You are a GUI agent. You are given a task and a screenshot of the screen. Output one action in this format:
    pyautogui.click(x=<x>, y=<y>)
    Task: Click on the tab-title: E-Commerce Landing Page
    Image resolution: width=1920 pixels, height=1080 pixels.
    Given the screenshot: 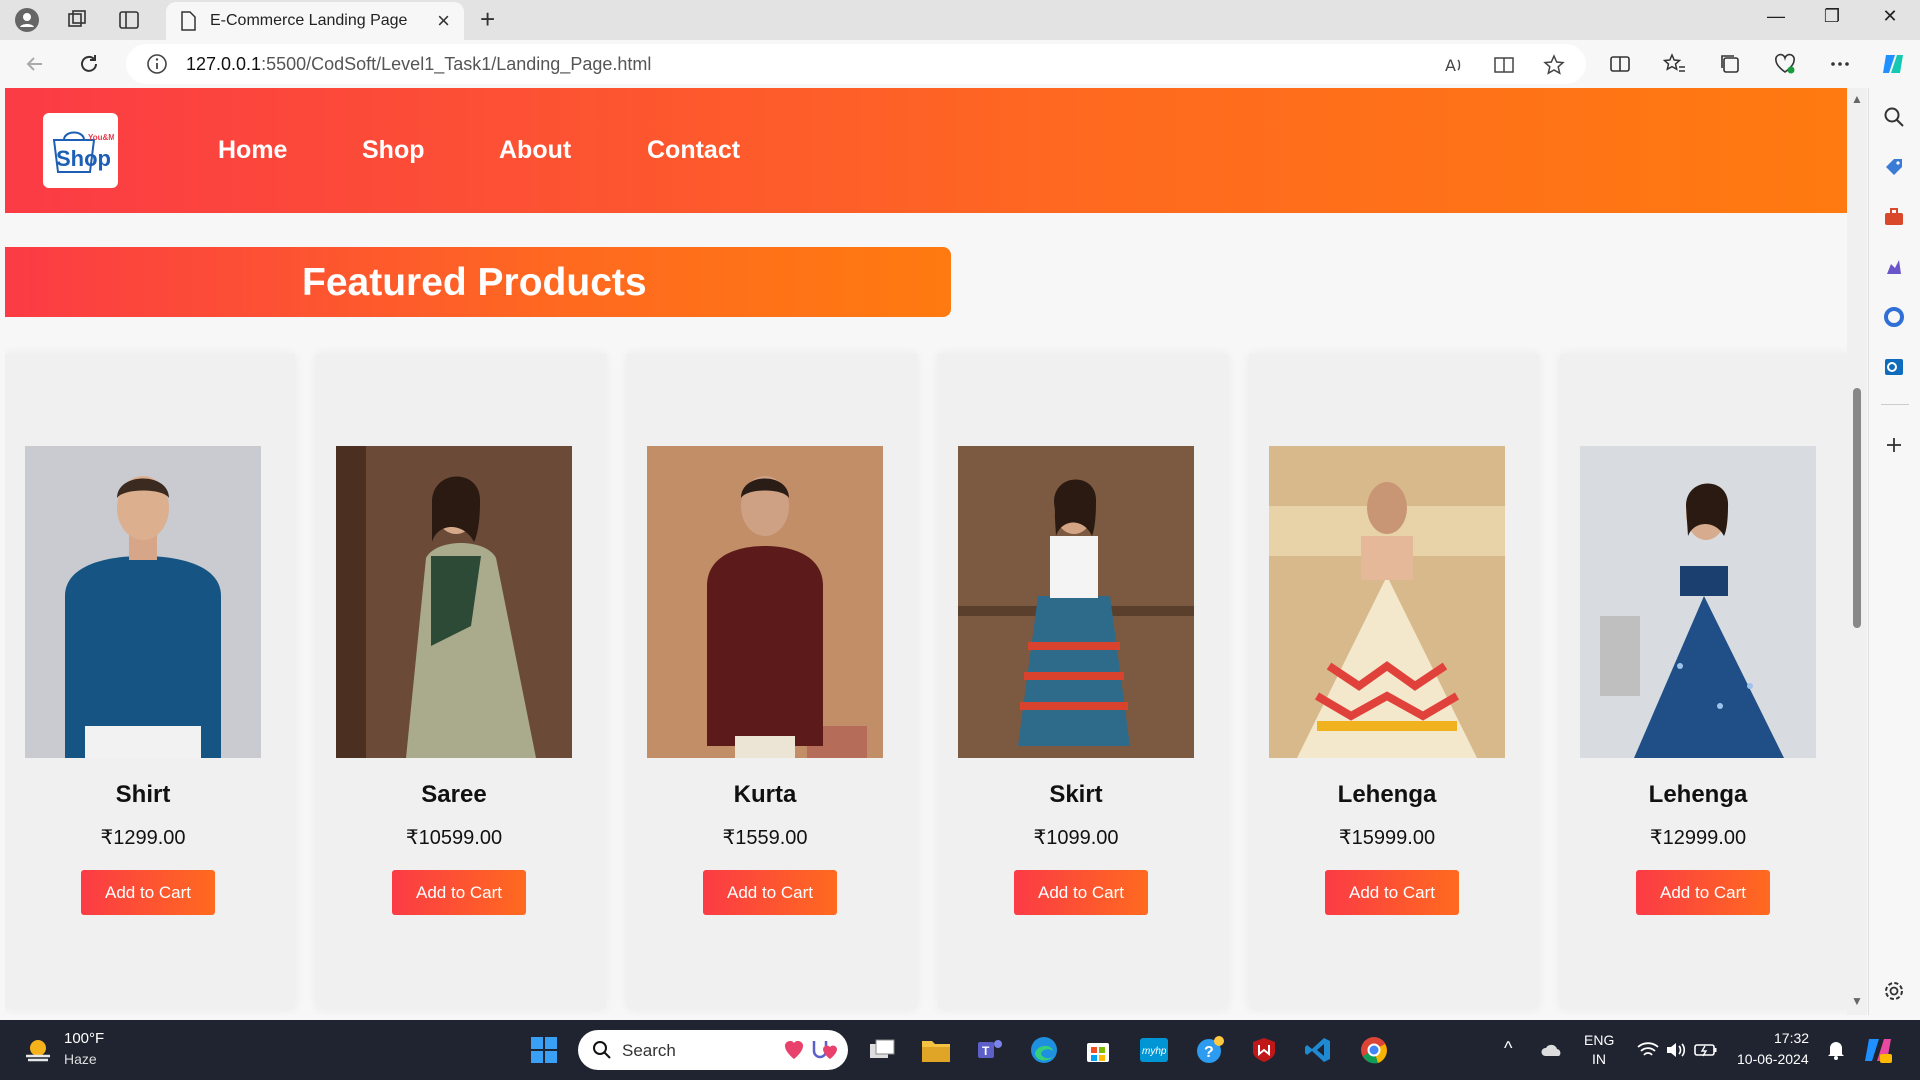 What is the action you would take?
    pyautogui.click(x=309, y=20)
    